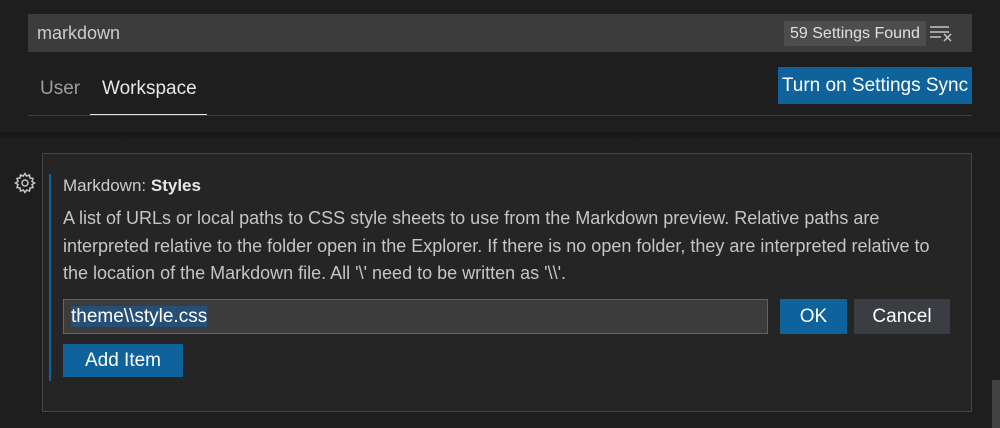 This screenshot has height=428, width=1000. Describe the element at coordinates (149, 89) in the screenshot. I see `tab-workspace: Workspace` at that location.